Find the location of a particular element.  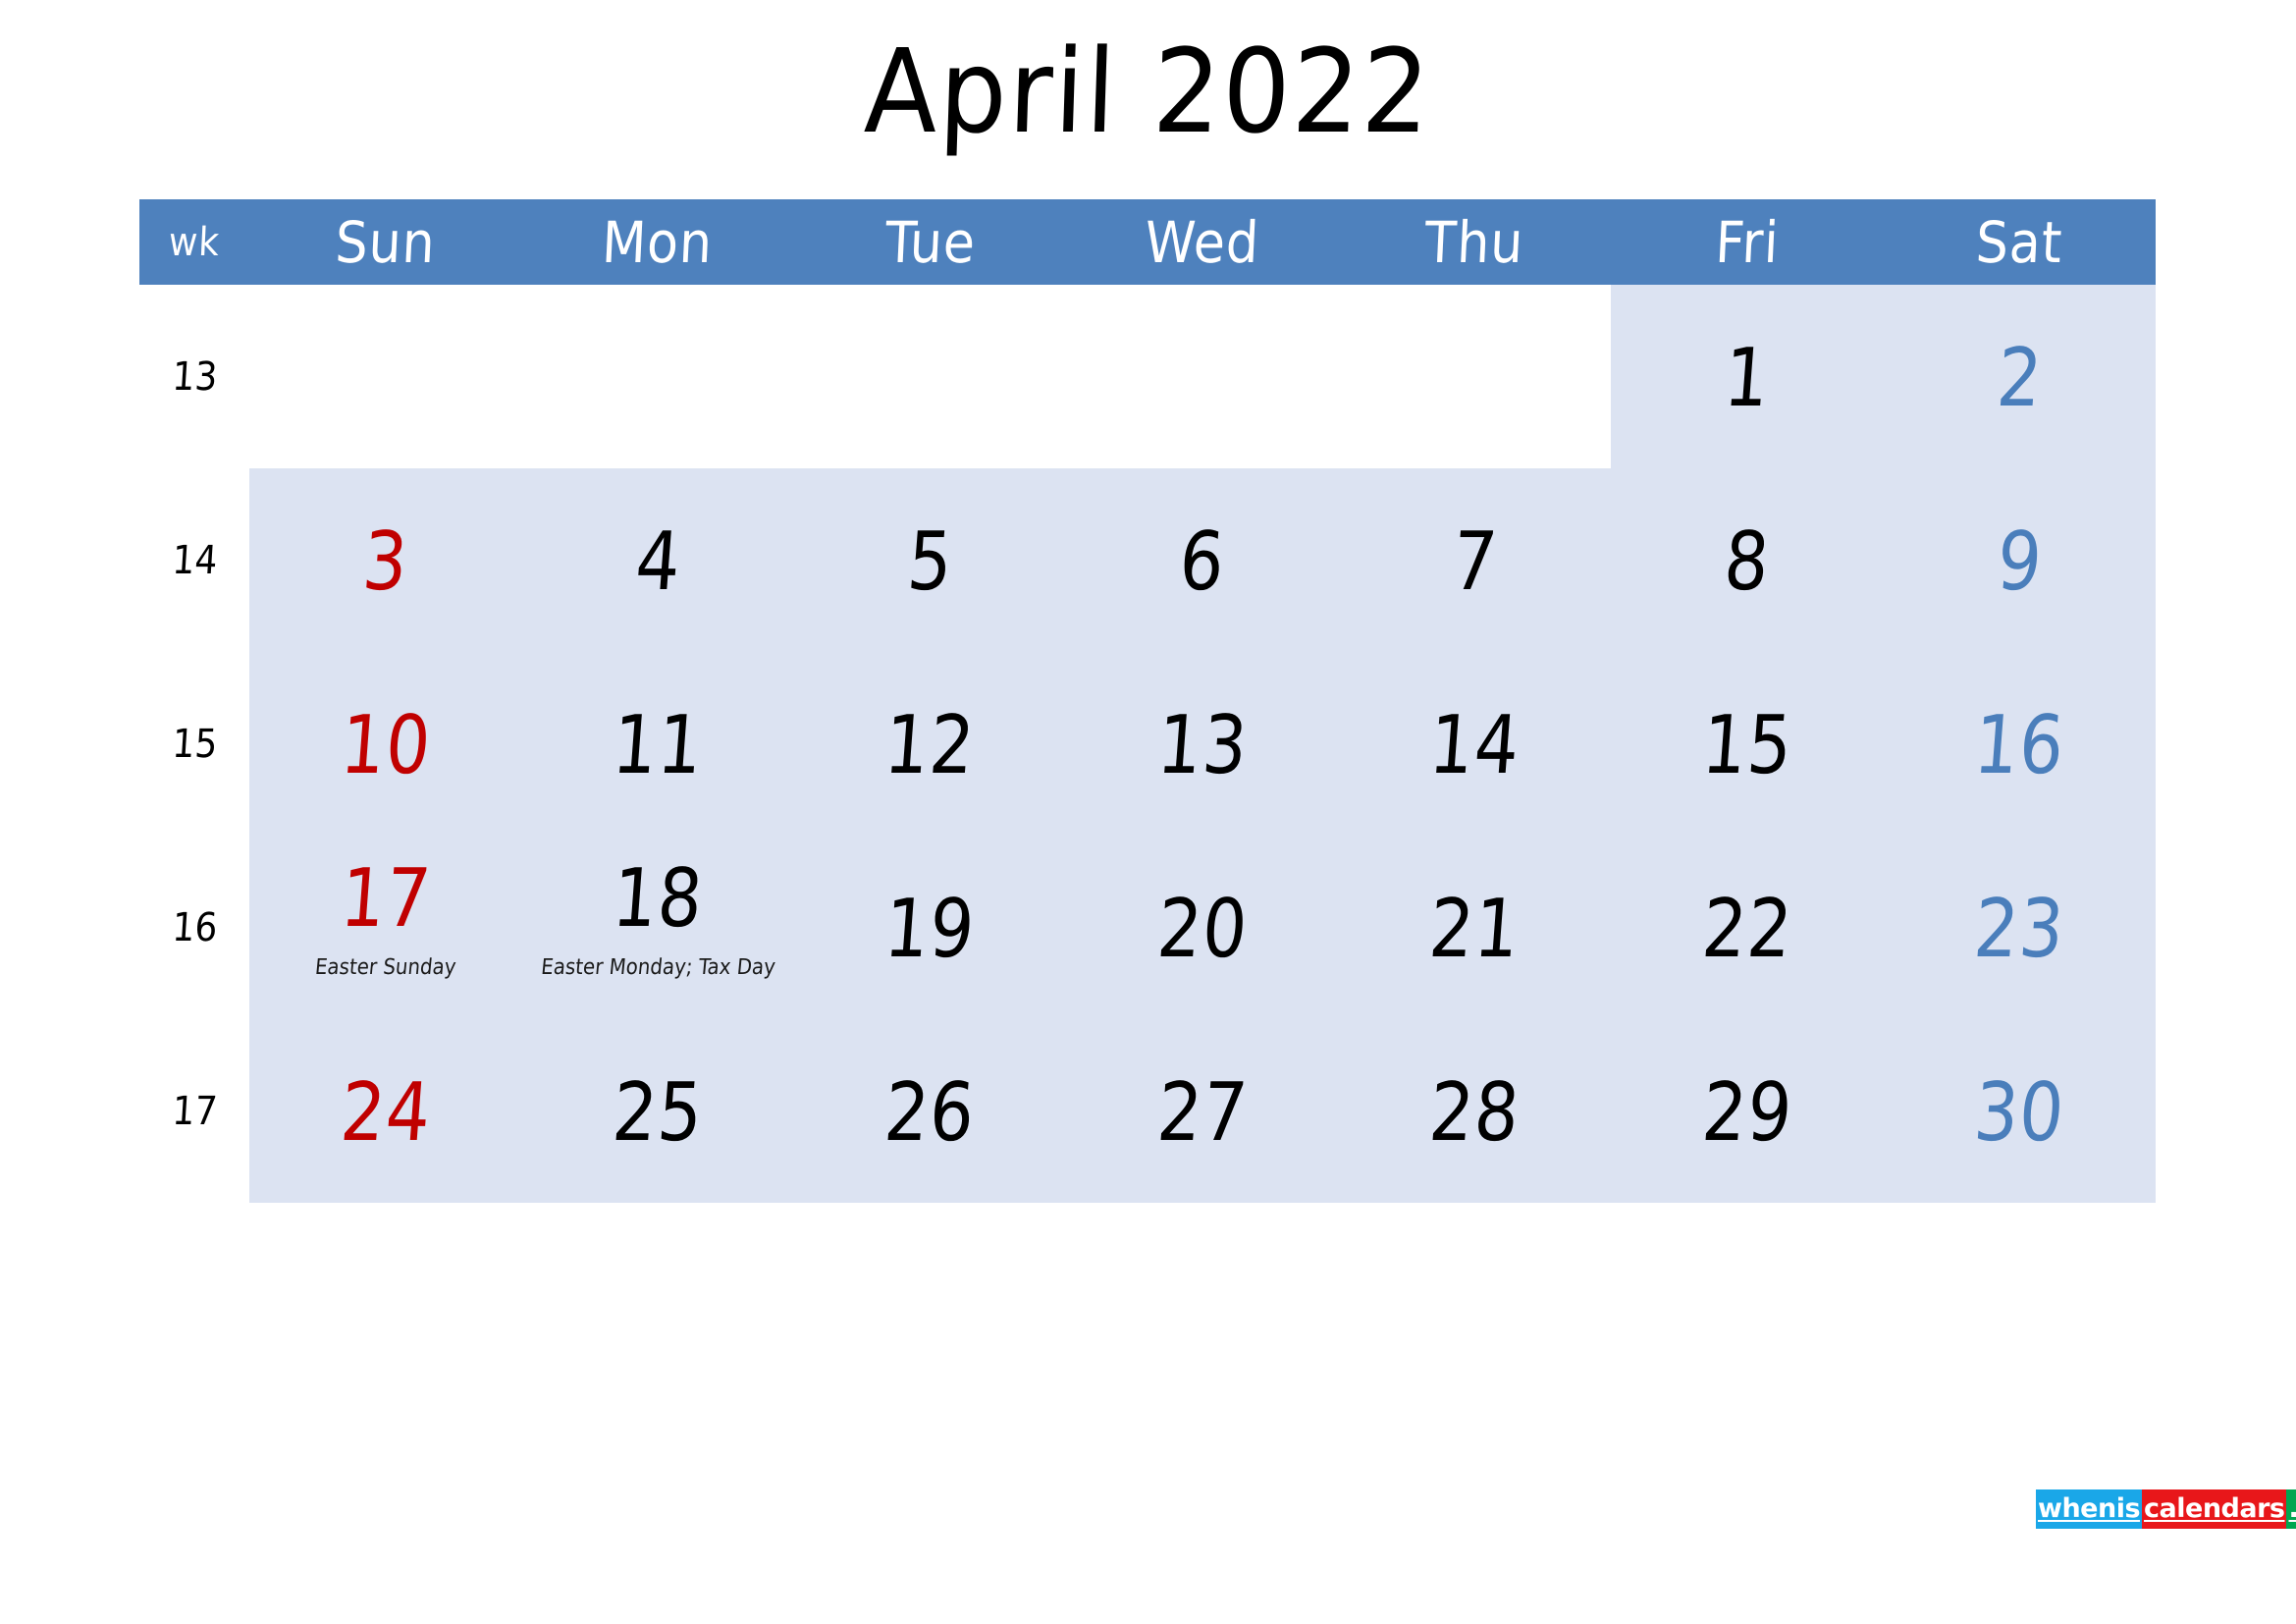

day-cell-content: 19 is located at coordinates (930, 927).